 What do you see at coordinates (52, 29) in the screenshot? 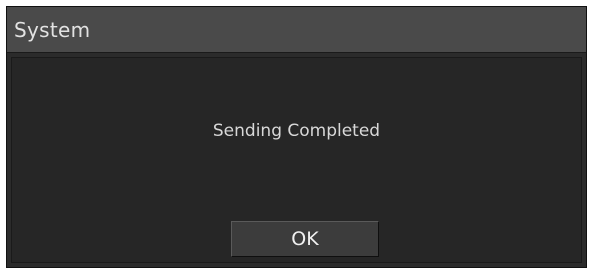
I see `dialog-title: System` at bounding box center [52, 29].